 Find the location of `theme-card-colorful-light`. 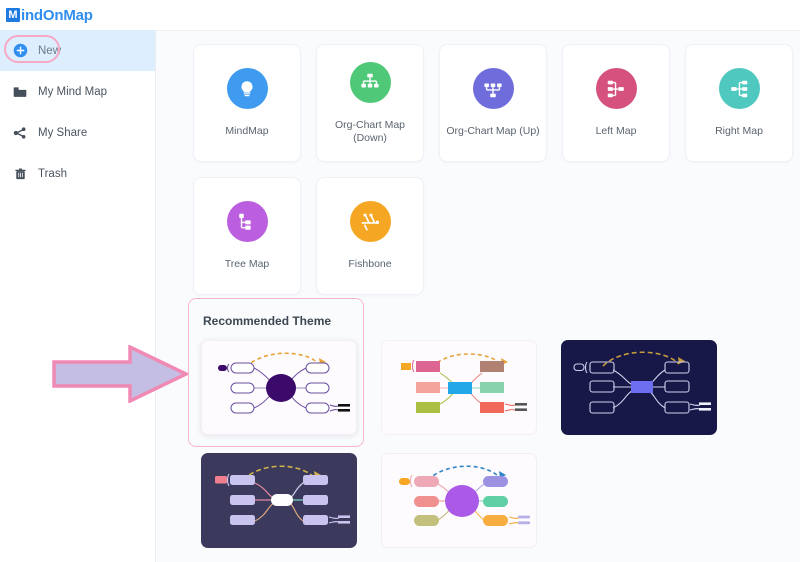

theme-card-colorful-light is located at coordinates (459, 387).